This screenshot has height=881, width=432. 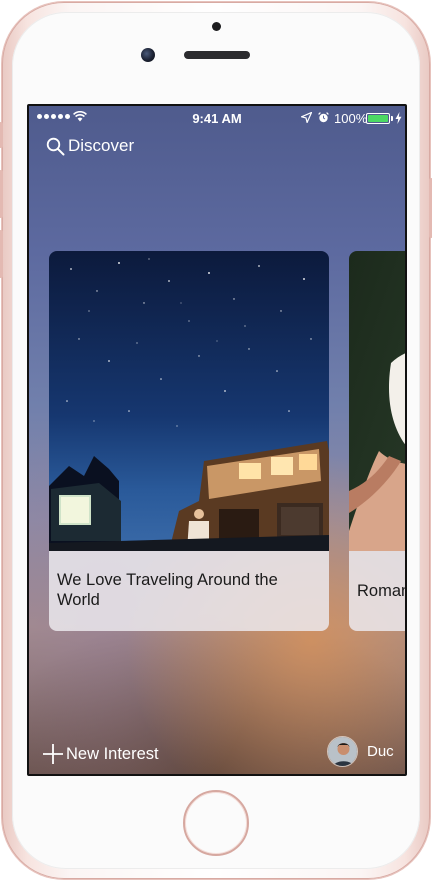 I want to click on alarm-clock-icon, so click(x=323, y=117).